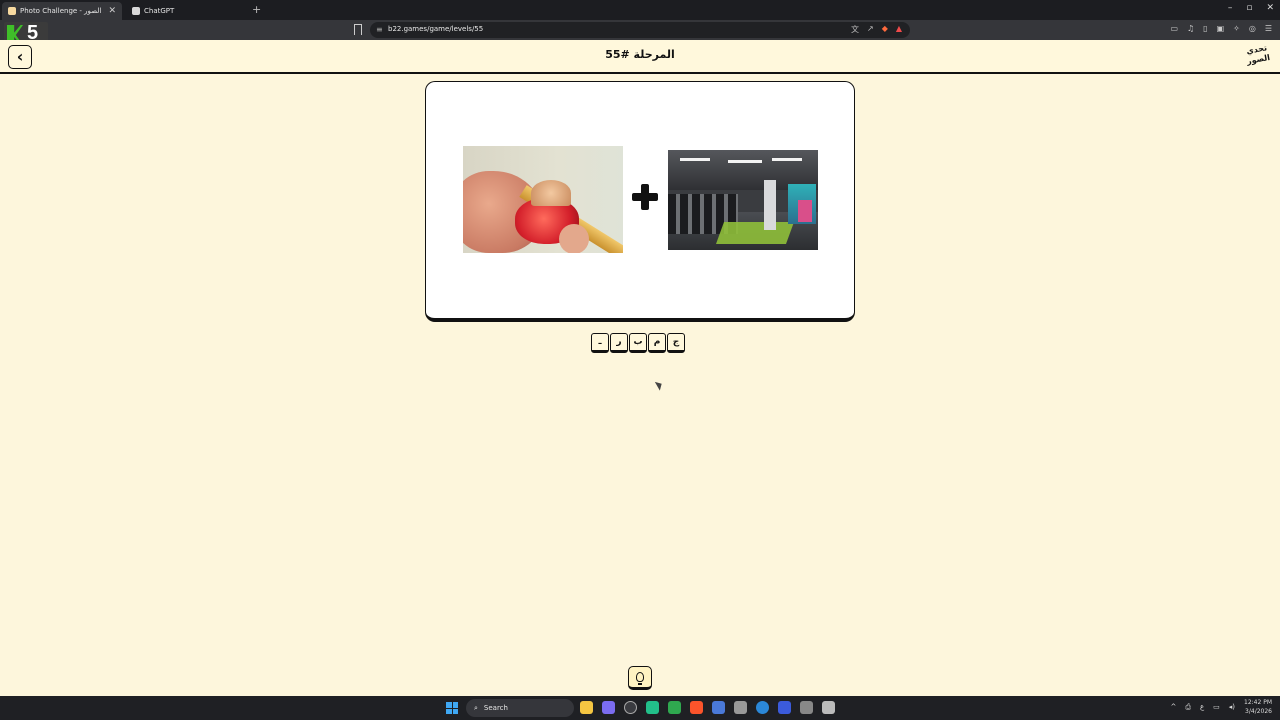 The image size is (1280, 720). What do you see at coordinates (1258, 702) in the screenshot?
I see `clock-time: 12:42 PM` at bounding box center [1258, 702].